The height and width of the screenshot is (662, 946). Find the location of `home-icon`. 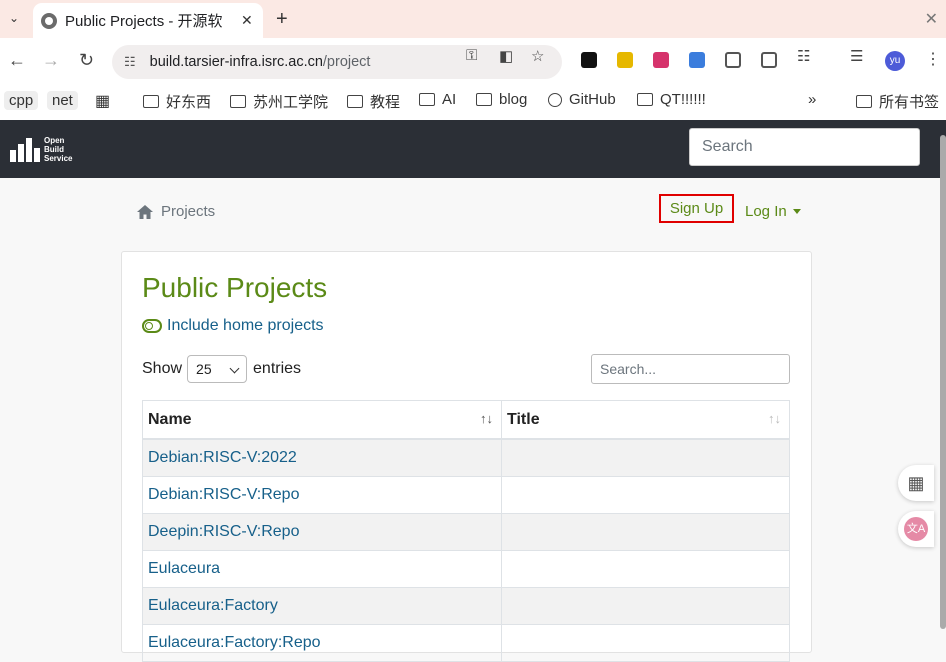

home-icon is located at coordinates (145, 211).